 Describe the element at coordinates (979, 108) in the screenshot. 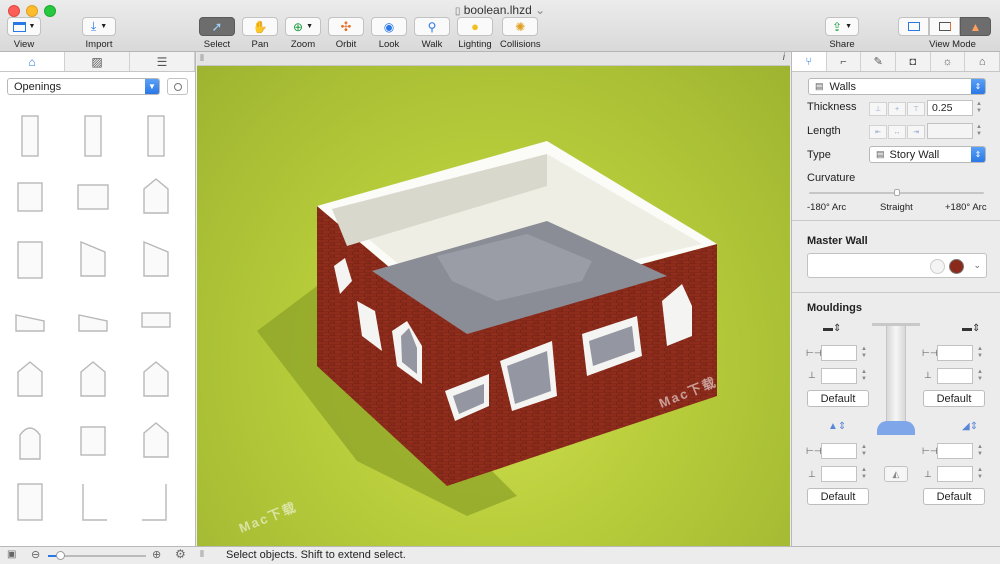

I see `thickness-stepper: ▲ ▼` at that location.